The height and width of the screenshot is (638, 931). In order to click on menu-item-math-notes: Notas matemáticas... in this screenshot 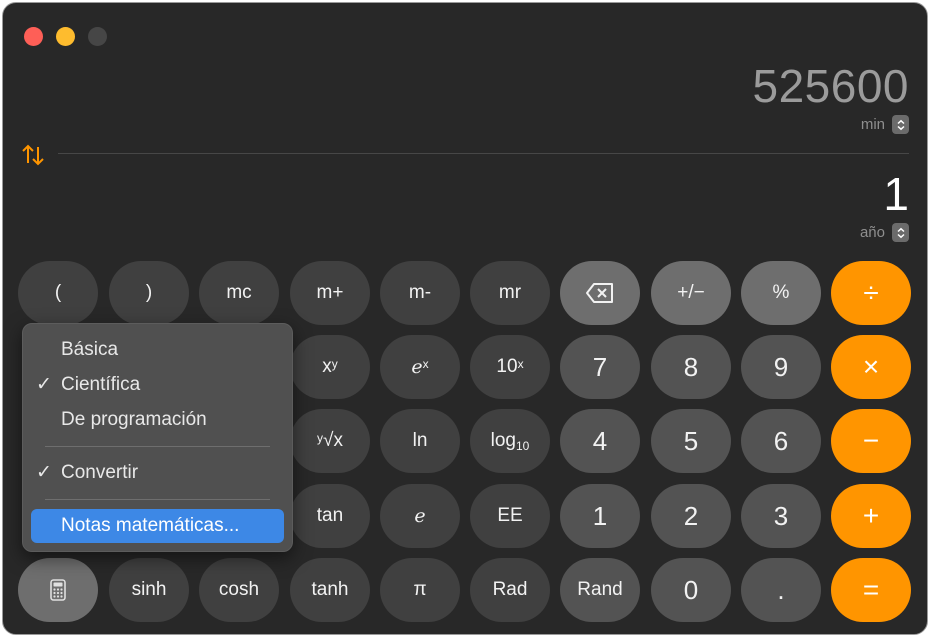, I will do `click(157, 526)`.